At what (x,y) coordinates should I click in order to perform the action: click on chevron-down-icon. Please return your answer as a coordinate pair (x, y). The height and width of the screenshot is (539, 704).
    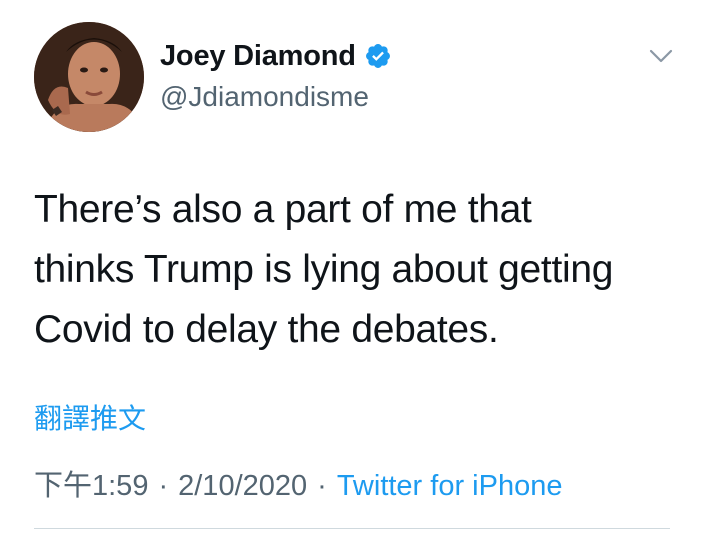
    Looking at the image, I should click on (661, 56).